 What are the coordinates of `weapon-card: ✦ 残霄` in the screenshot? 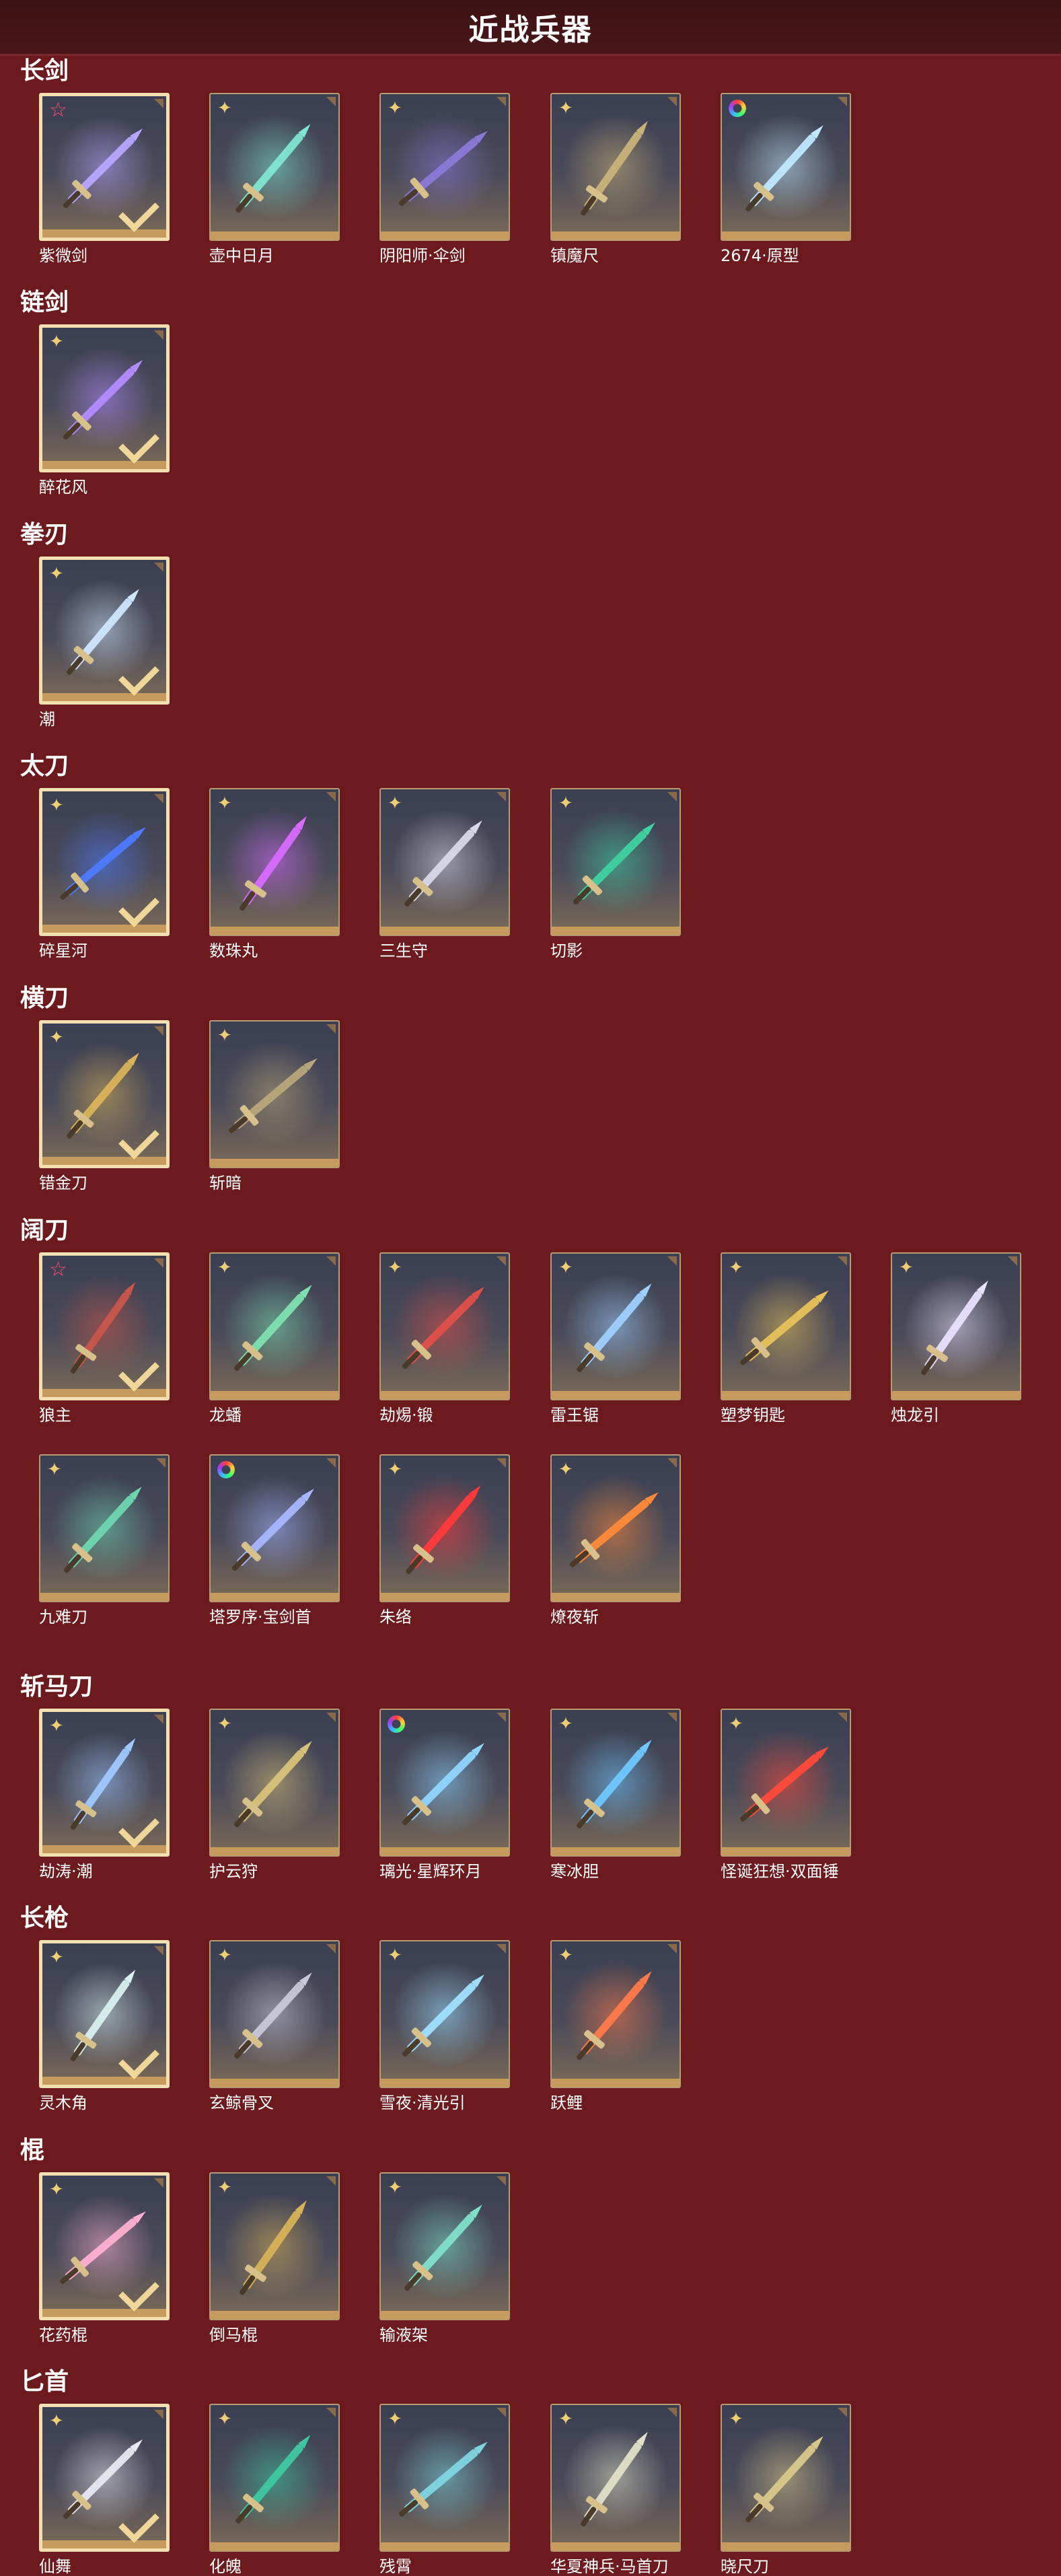 It's located at (444, 2490).